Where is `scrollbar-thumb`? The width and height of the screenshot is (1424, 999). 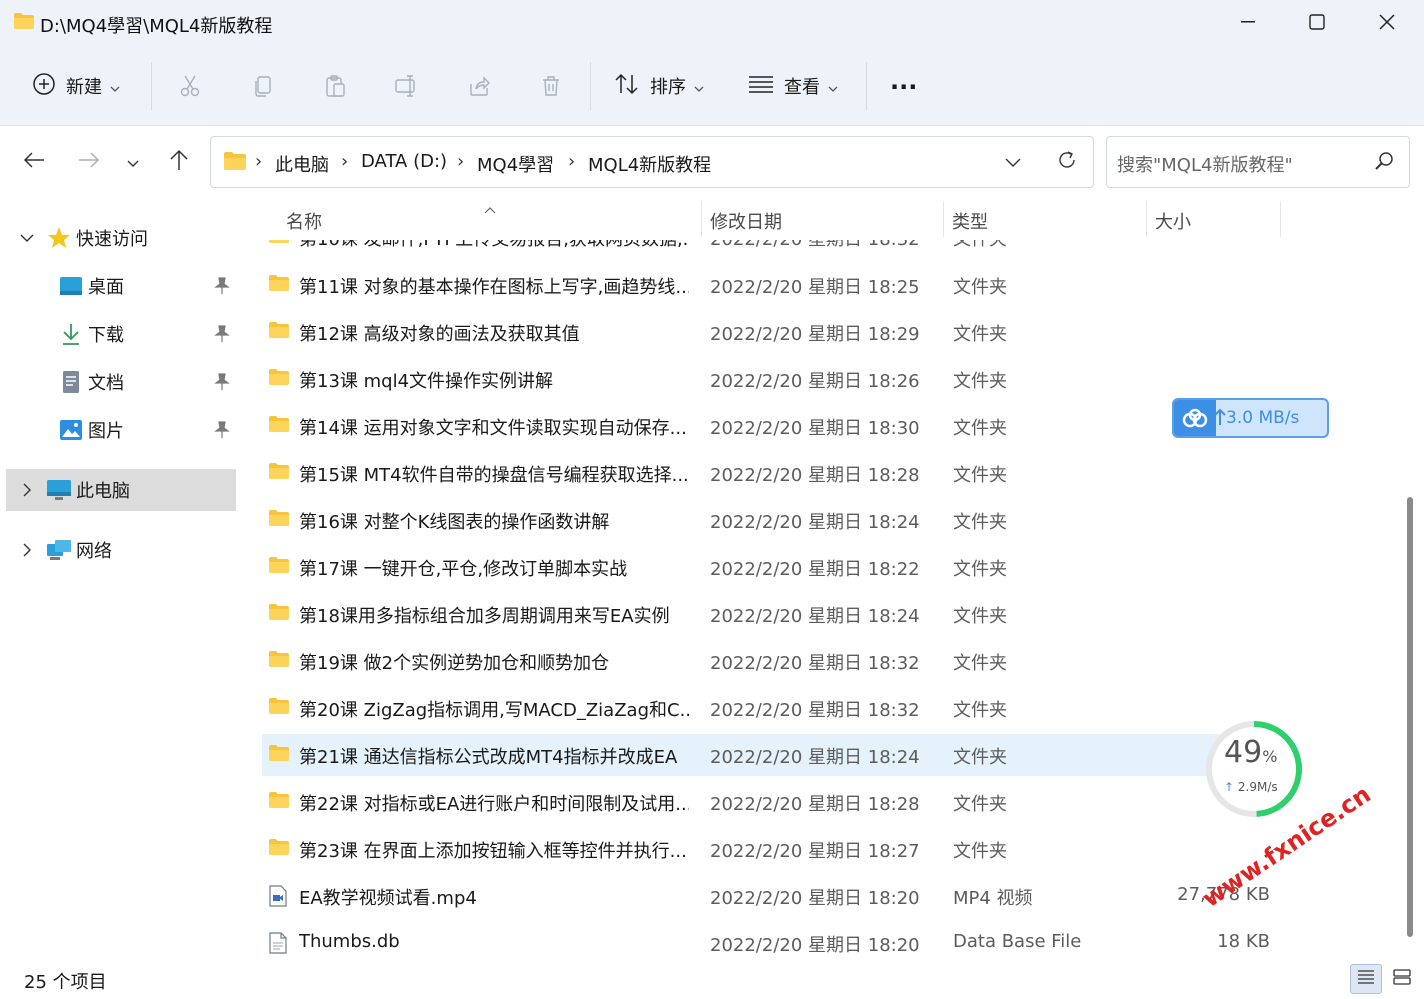
scrollbar-thumb is located at coordinates (1410, 717).